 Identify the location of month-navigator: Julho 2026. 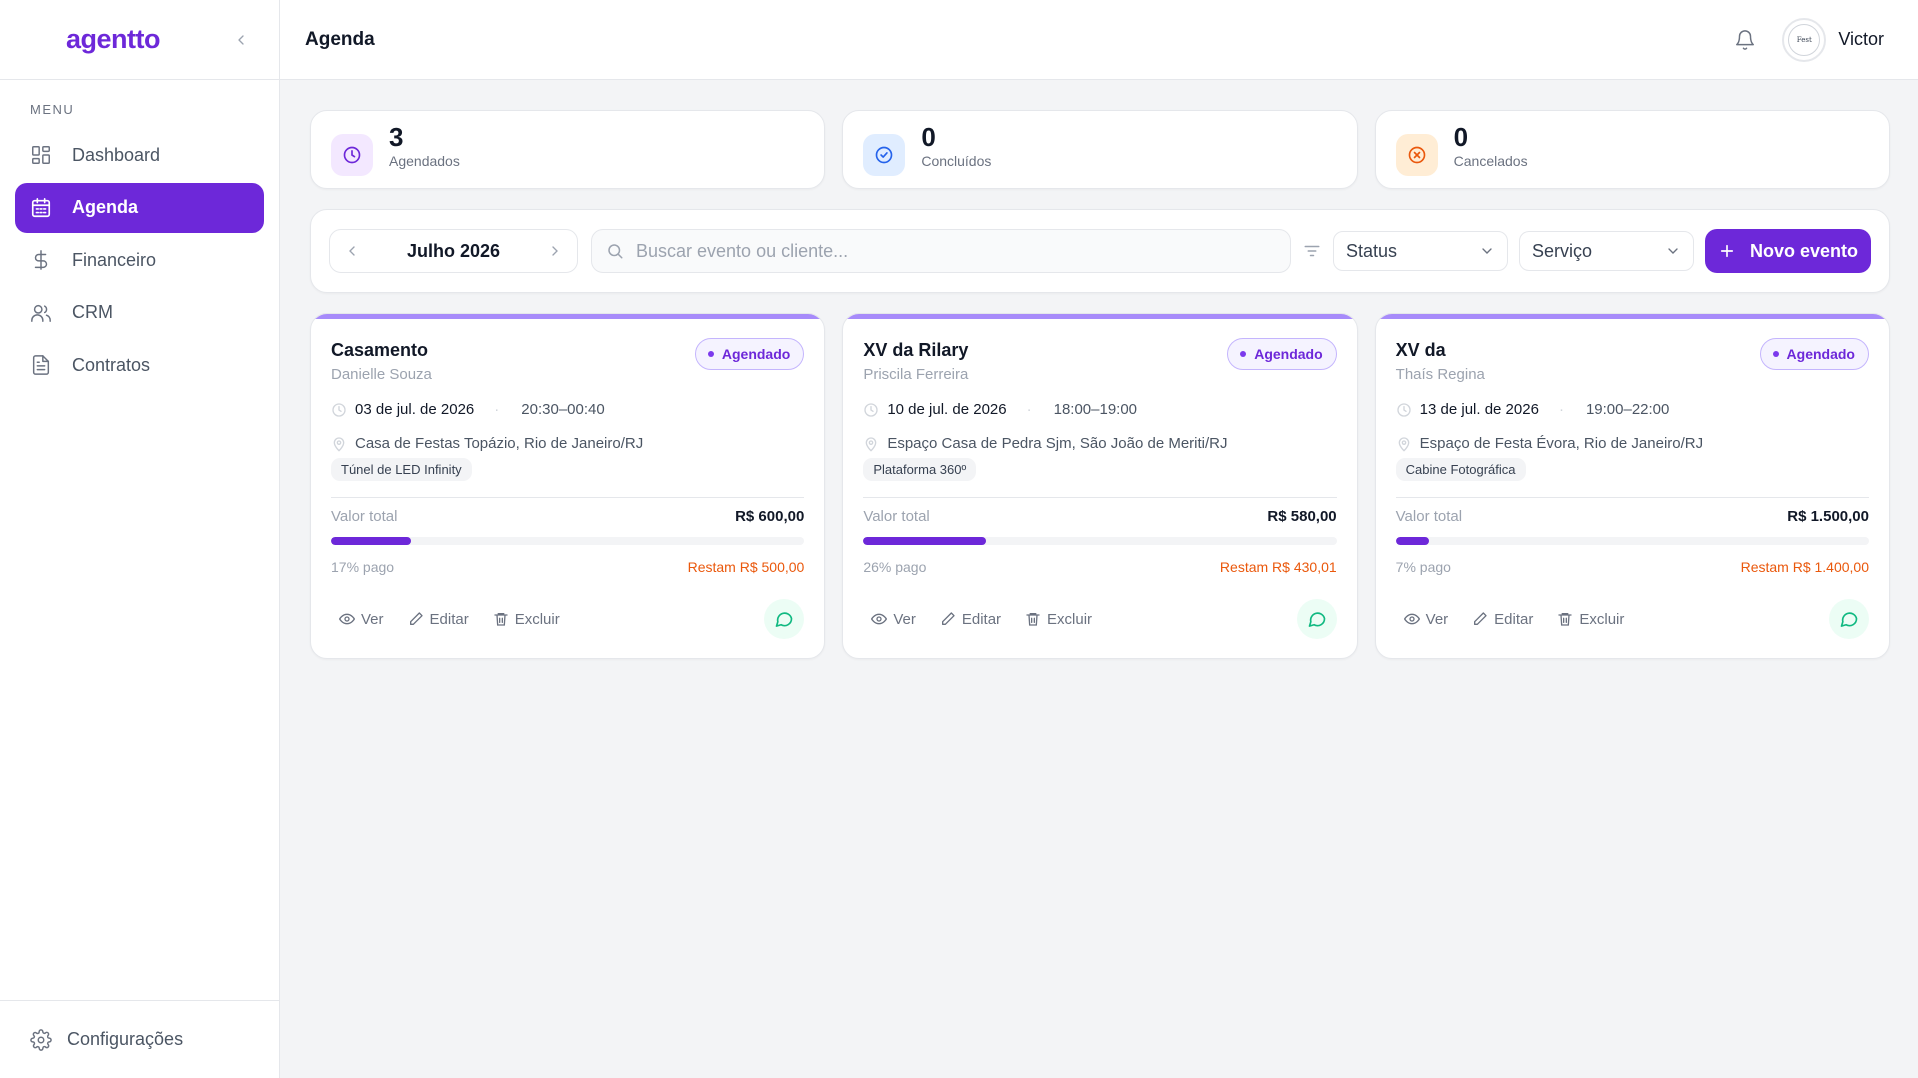
(453, 251).